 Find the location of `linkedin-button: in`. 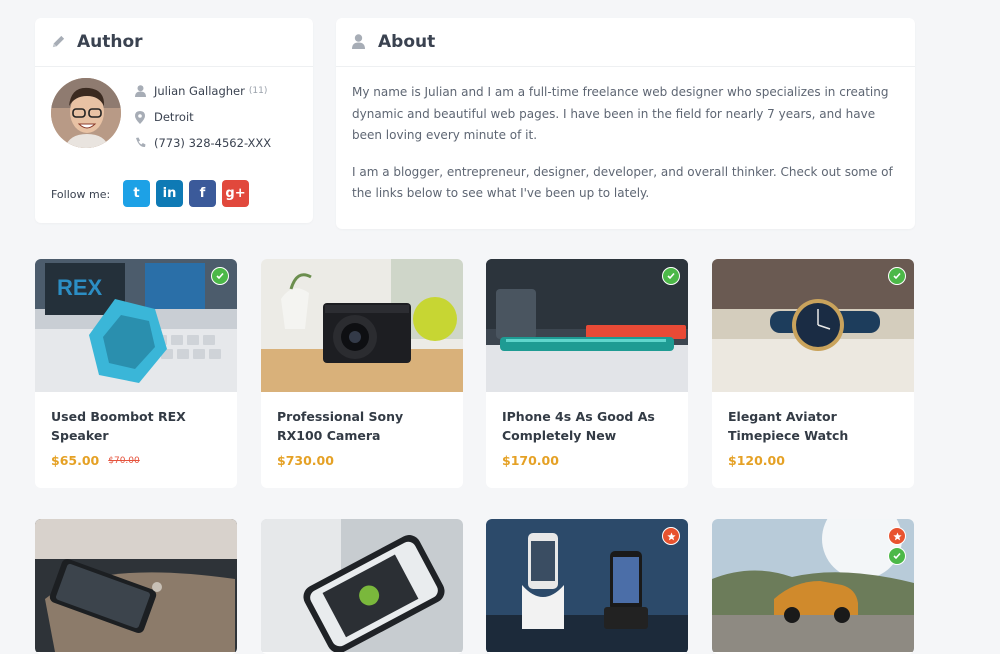

linkedin-button: in is located at coordinates (169, 193).